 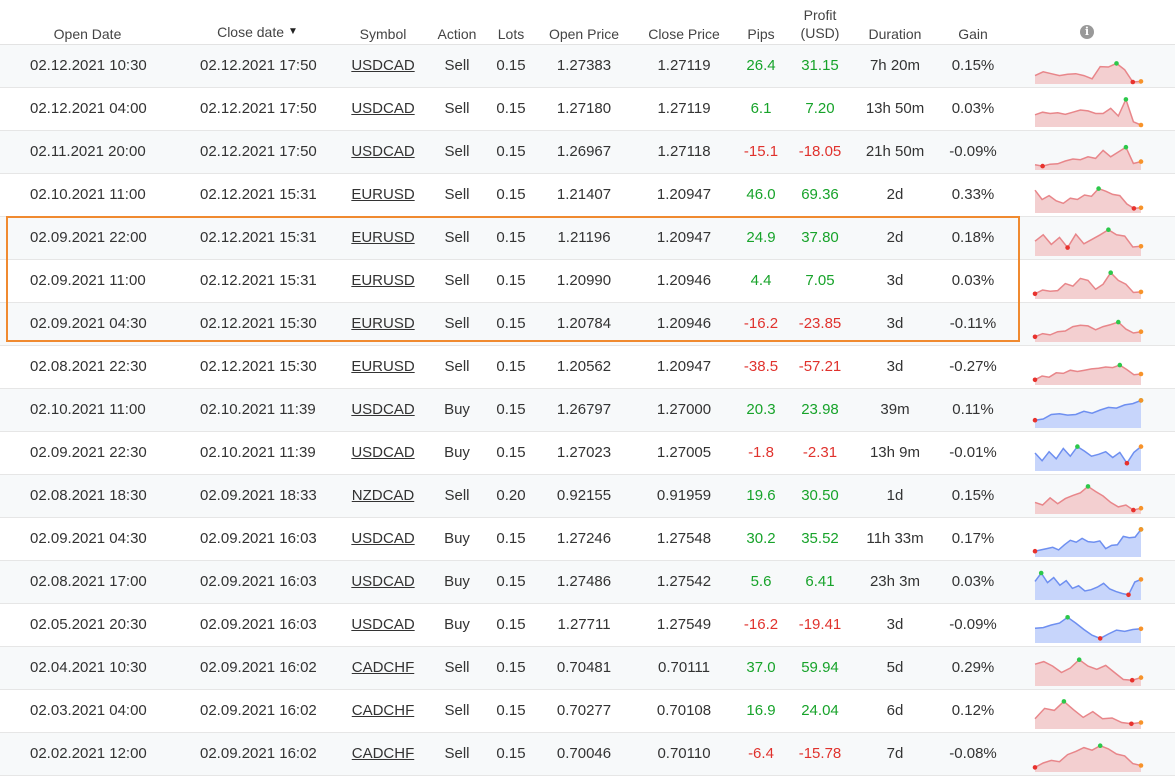 I want to click on open-date-cell: 02.11.2021 20:00, so click(x=88, y=151).